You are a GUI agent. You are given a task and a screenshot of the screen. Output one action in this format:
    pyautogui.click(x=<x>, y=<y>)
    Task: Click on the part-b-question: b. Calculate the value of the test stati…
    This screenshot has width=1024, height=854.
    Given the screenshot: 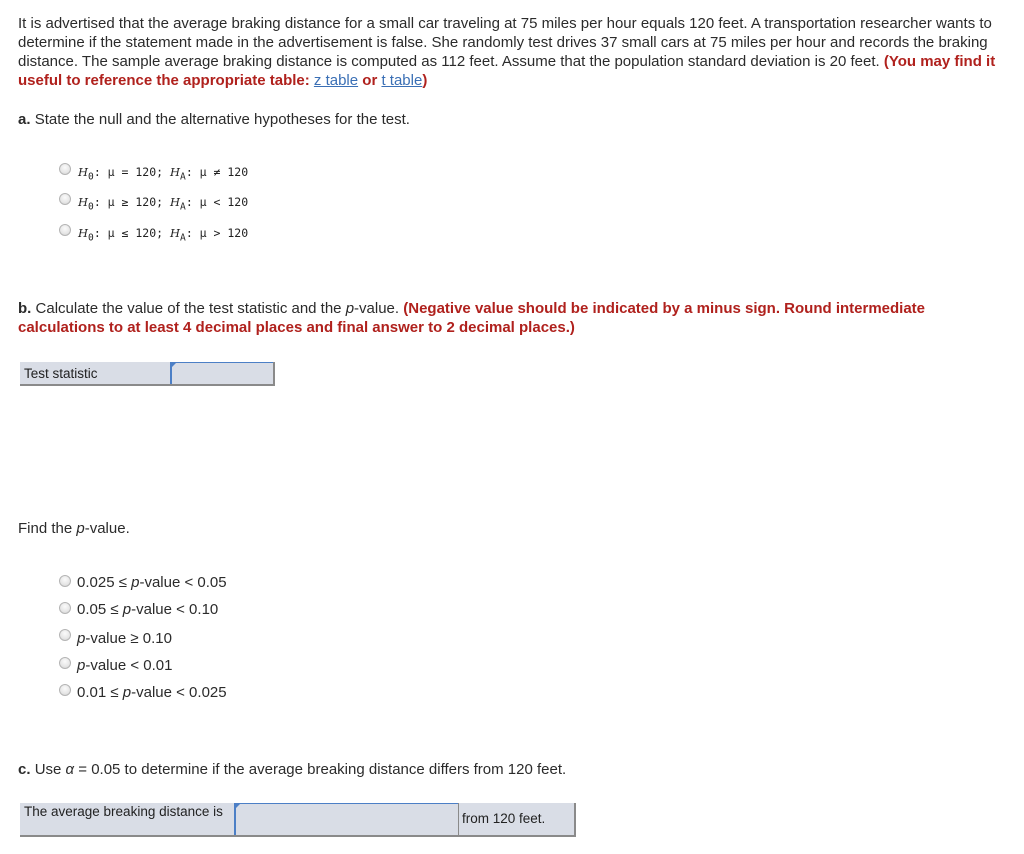 What is the action you would take?
    pyautogui.click(x=472, y=318)
    